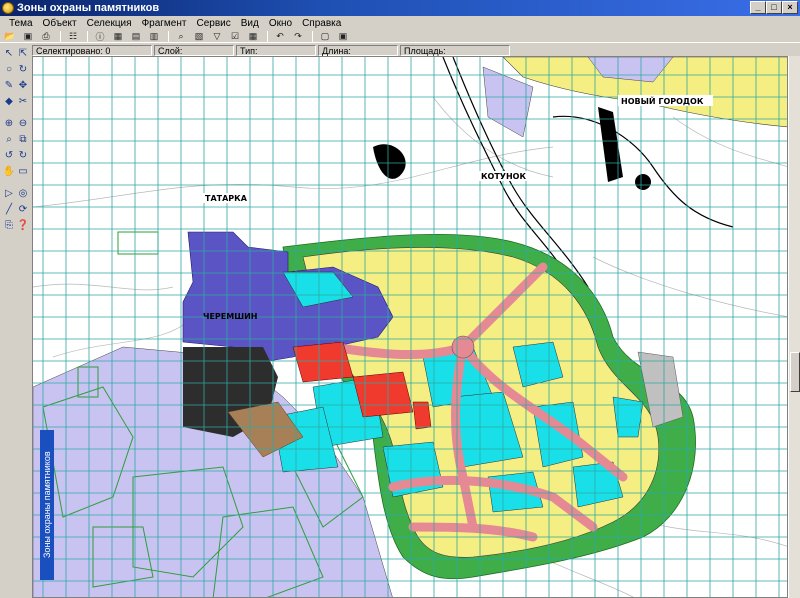  What do you see at coordinates (325, 36) in the screenshot?
I see `window-icon: ▢` at bounding box center [325, 36].